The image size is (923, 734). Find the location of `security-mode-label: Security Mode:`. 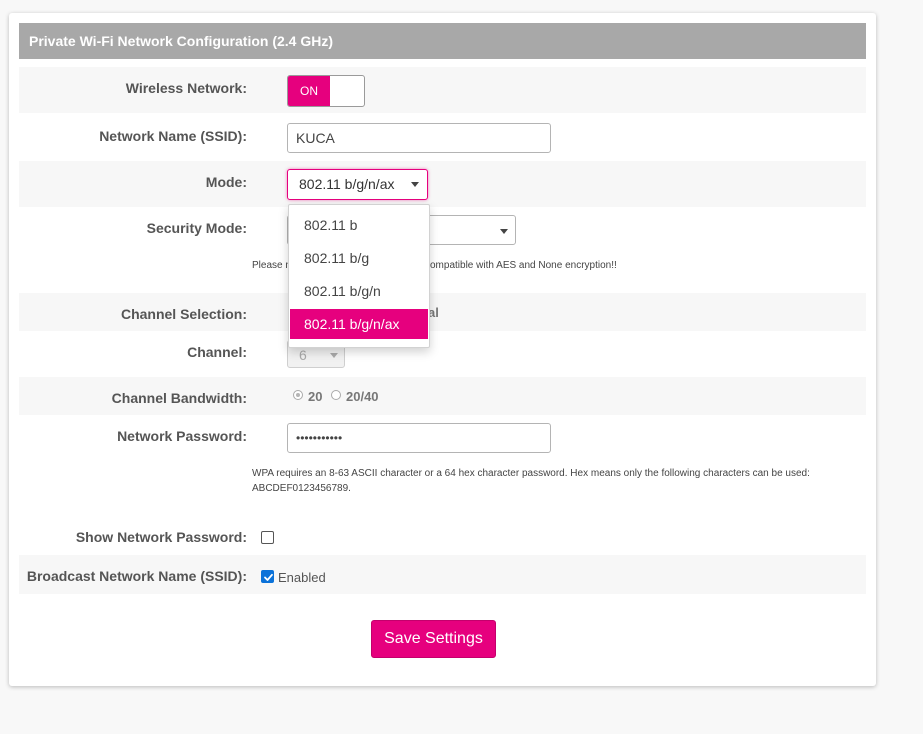

security-mode-label: Security Mode: is located at coordinates (196, 228).